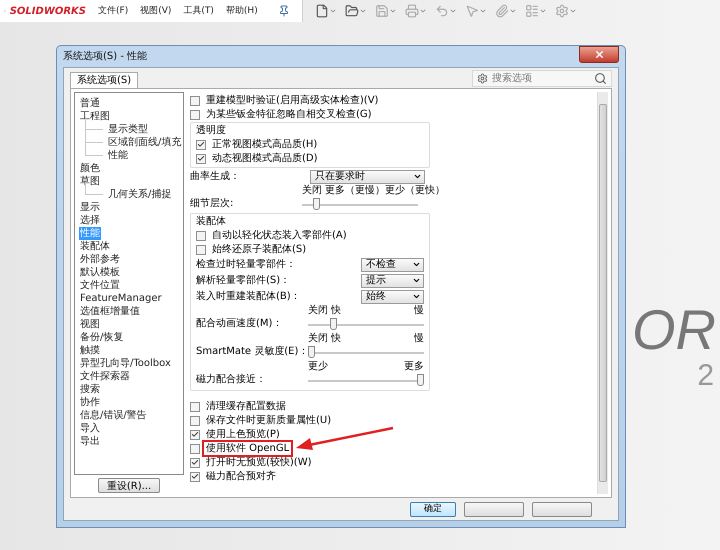 The width and height of the screenshot is (720, 550). What do you see at coordinates (90, 220) in the screenshot?
I see `tree-item: 选择` at bounding box center [90, 220].